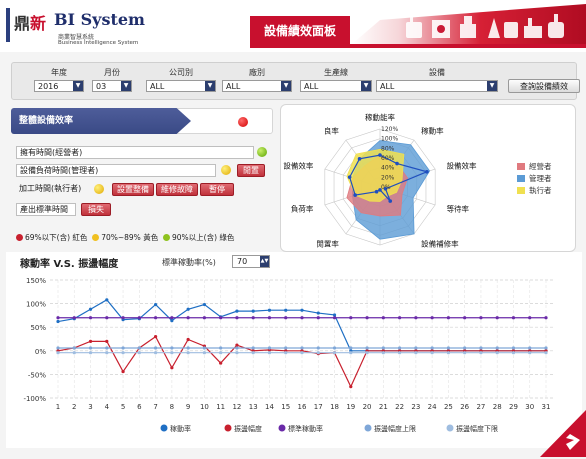 The width and height of the screenshot is (586, 459). Describe the element at coordinates (458, 209) in the screenshot. I see `radar-axis-label: 等待率` at that location.